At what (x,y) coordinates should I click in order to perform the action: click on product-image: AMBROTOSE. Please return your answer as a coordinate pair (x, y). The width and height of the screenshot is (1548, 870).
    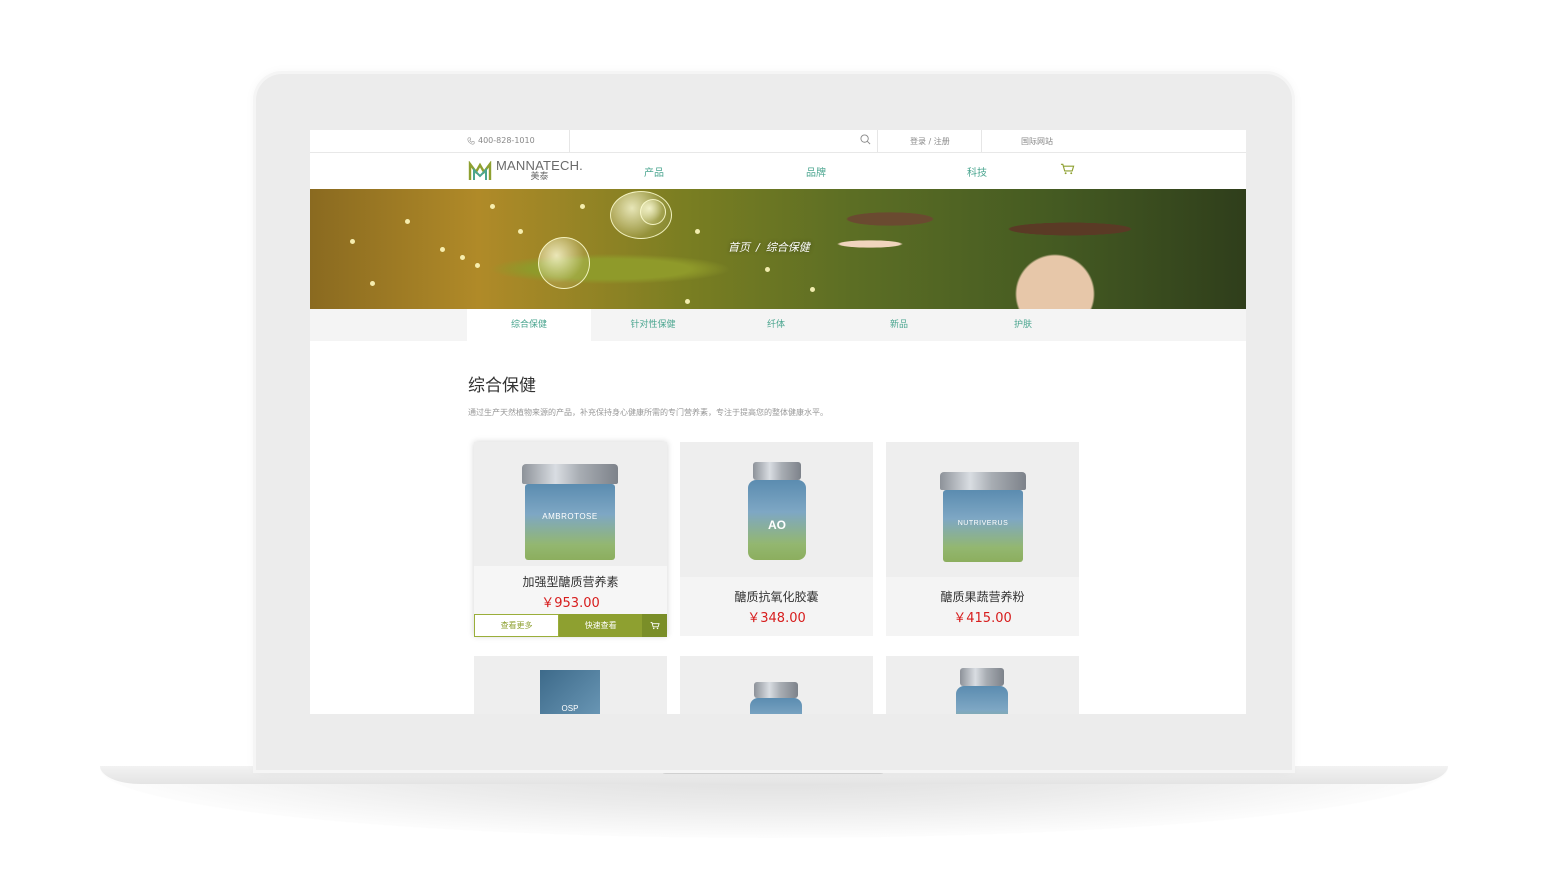
    Looking at the image, I should click on (570, 504).